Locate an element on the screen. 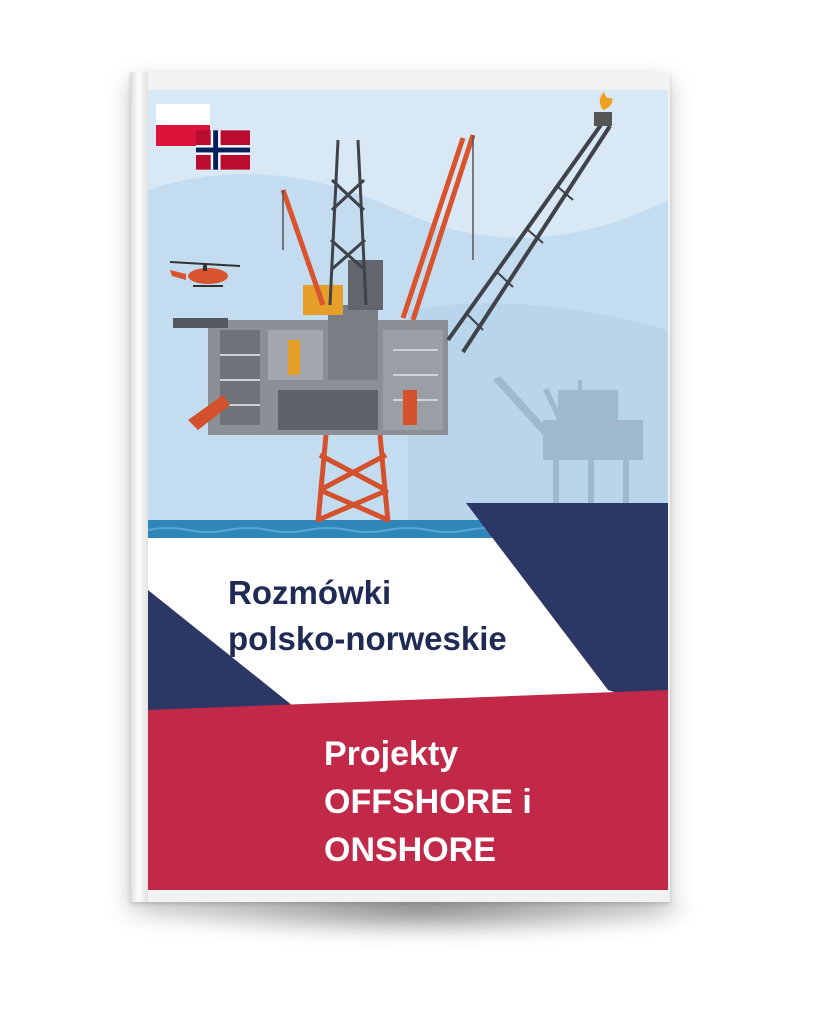 Image resolution: width=826 pixels, height=1032 pixels. cover-title-line: Rozmówki is located at coordinates (310, 592).